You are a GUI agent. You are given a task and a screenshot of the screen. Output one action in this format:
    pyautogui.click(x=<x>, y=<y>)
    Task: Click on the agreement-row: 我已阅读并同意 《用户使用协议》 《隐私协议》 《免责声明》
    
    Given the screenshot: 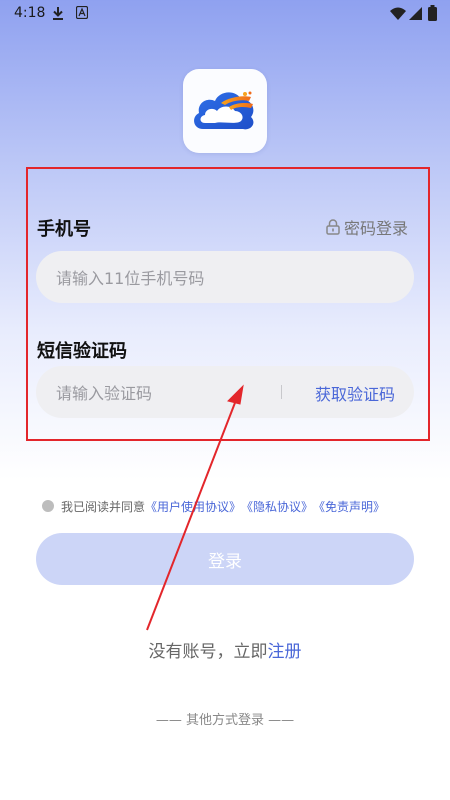 What is the action you would take?
    pyautogui.click(x=213, y=506)
    